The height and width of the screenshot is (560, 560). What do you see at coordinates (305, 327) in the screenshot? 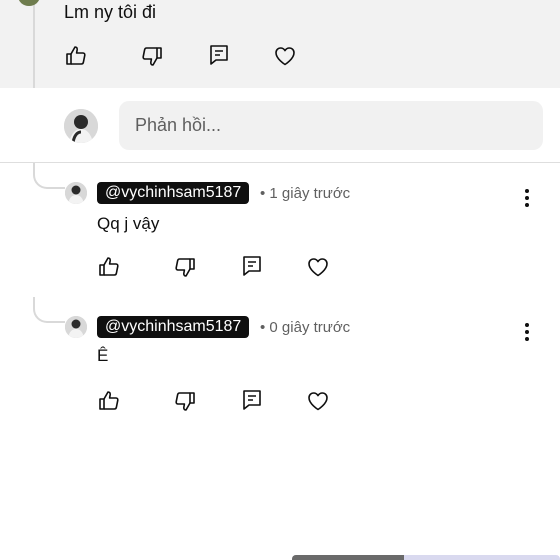
I see `timestamp: • 0 giây trước` at bounding box center [305, 327].